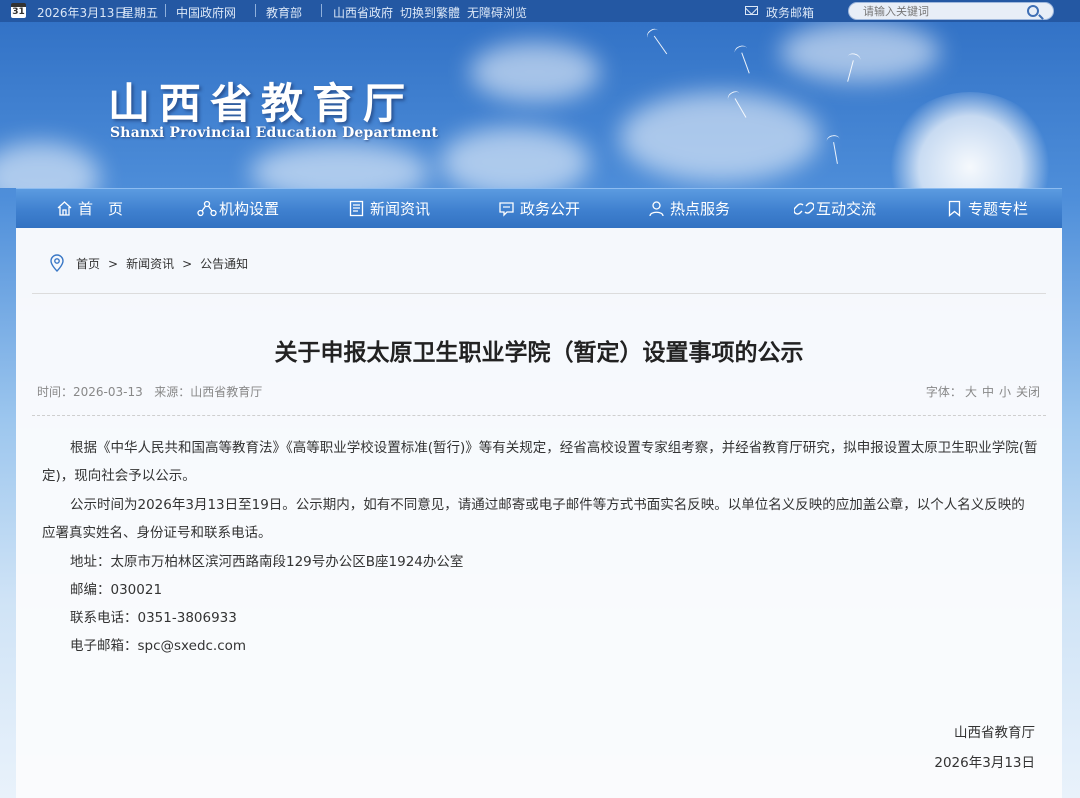 The width and height of the screenshot is (1080, 798). What do you see at coordinates (274, 133) in the screenshot?
I see `site-subtitle: Shanxi Provincial Education Department` at bounding box center [274, 133].